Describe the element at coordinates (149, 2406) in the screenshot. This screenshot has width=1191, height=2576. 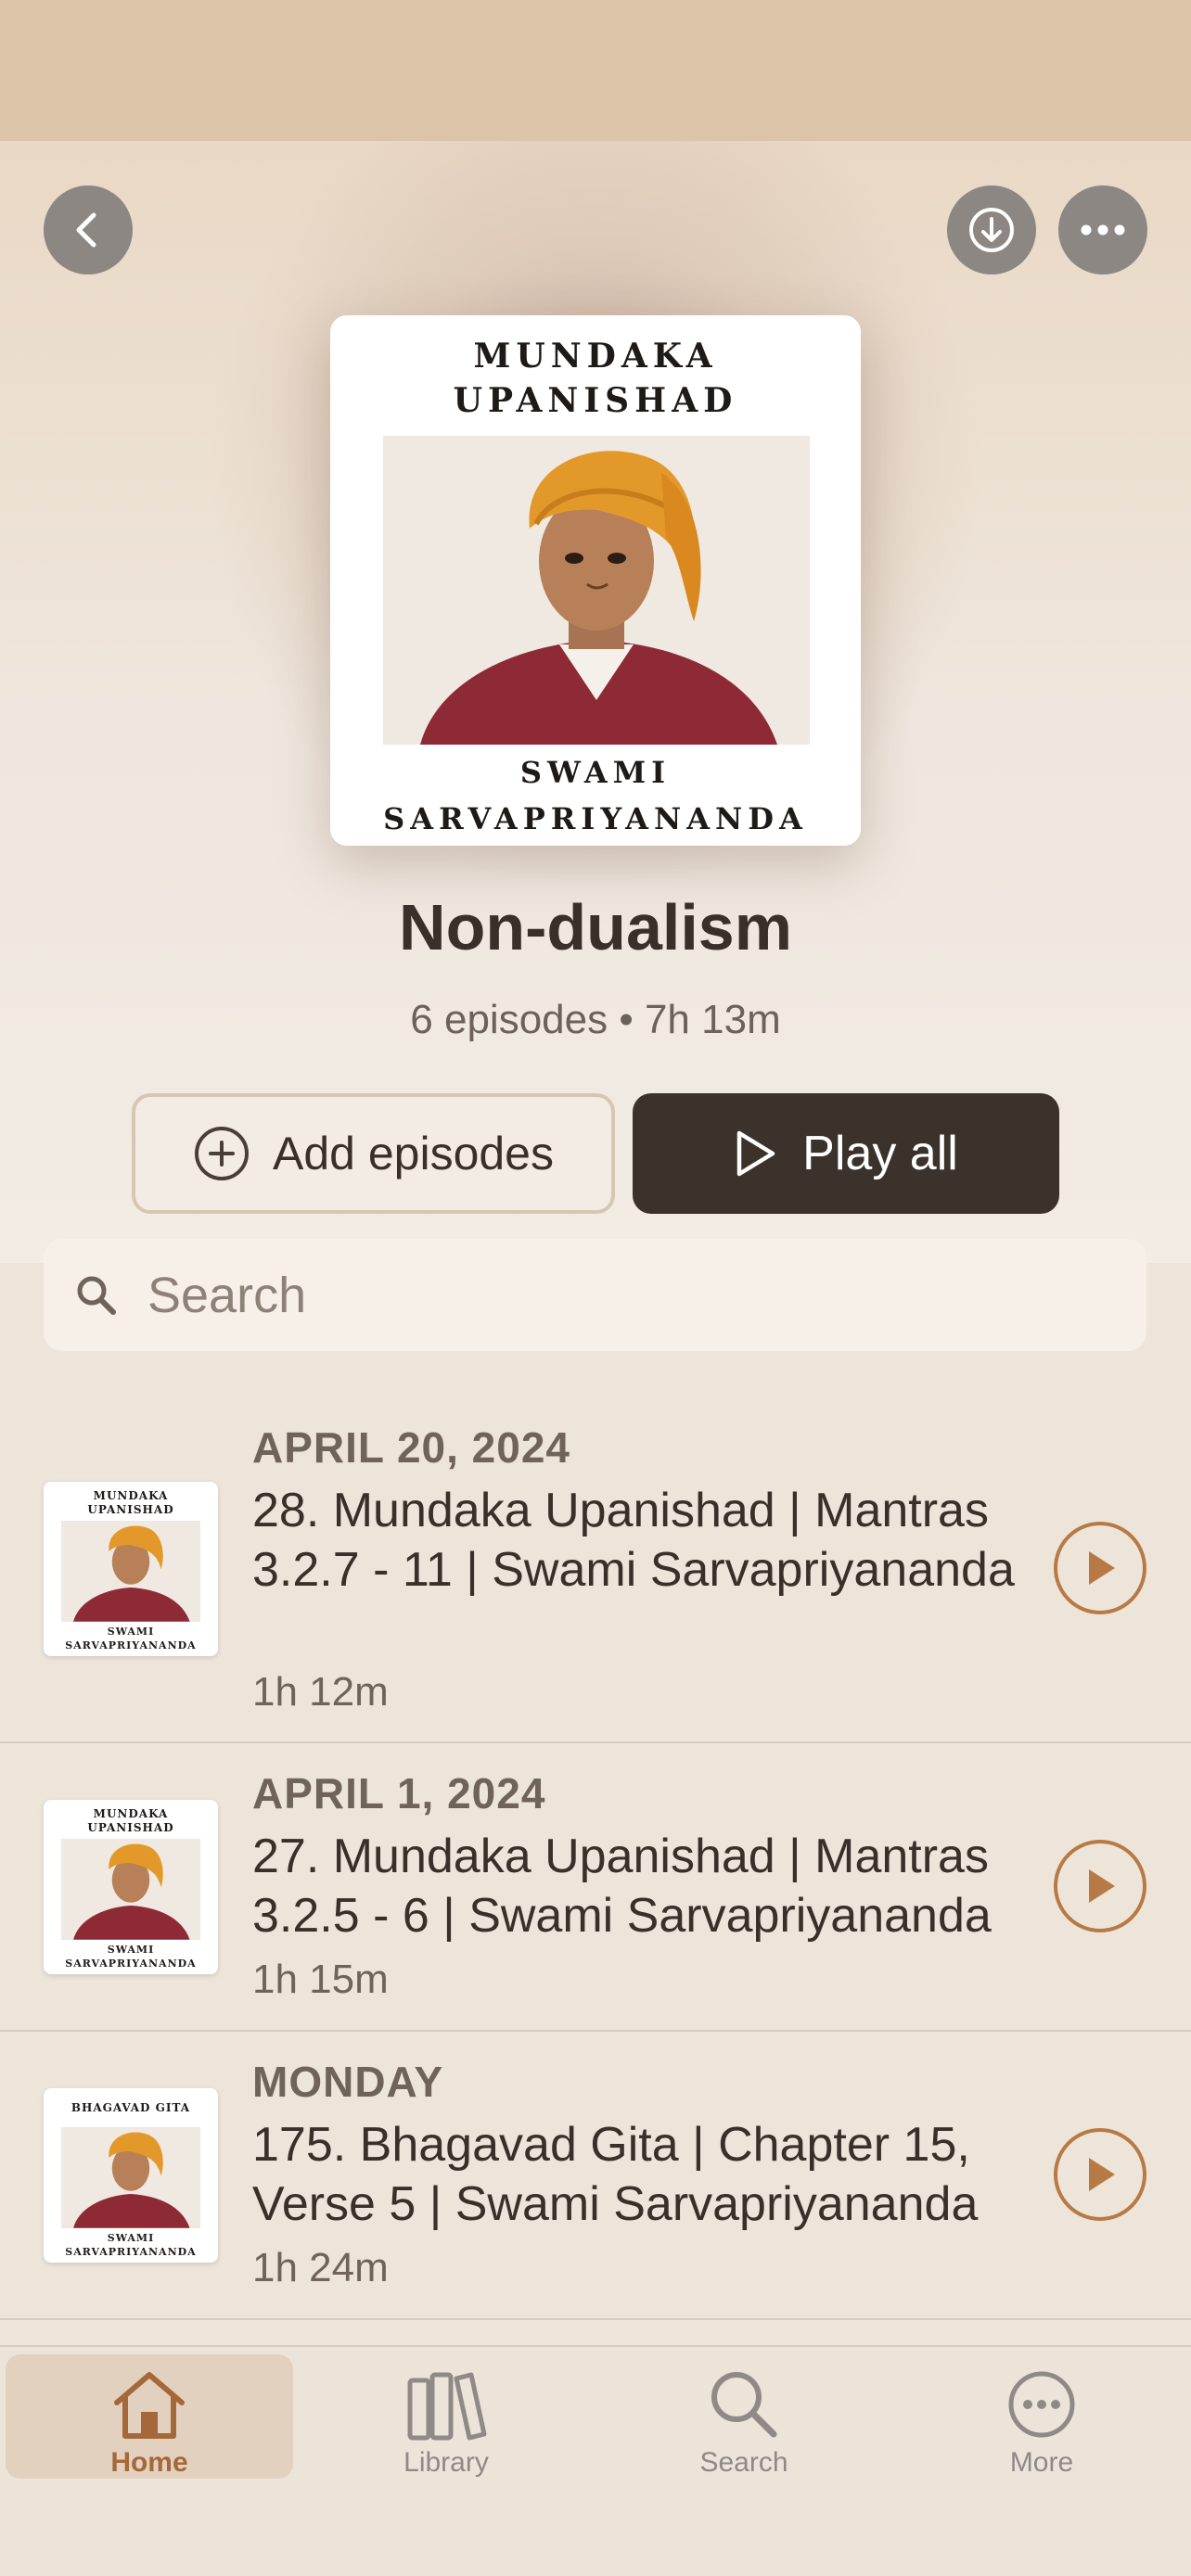
I see `home-icon` at that location.